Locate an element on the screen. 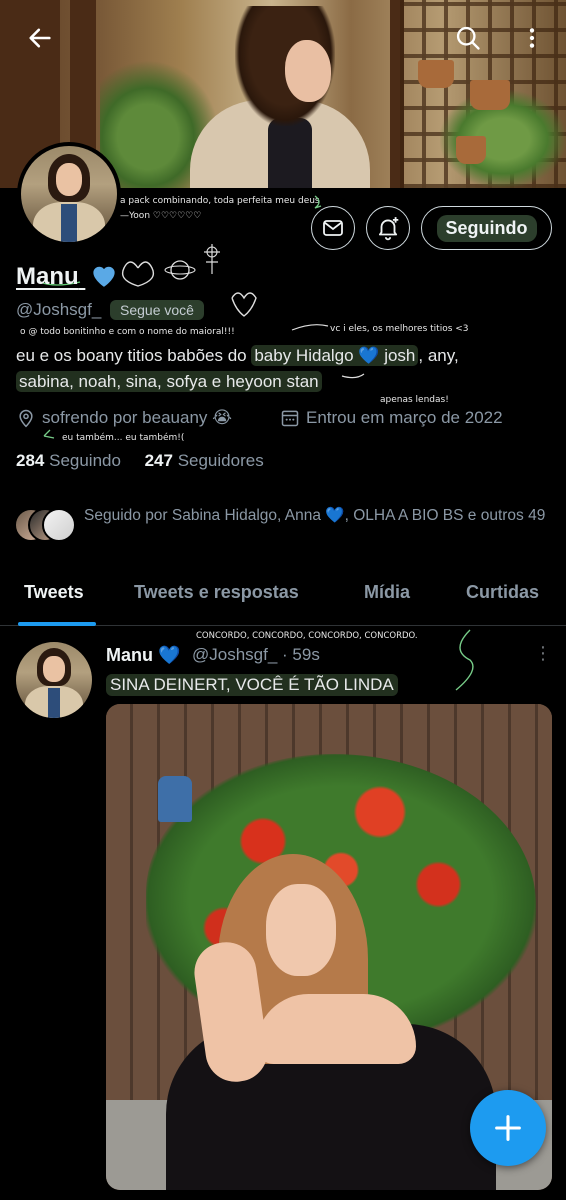 The width and height of the screenshot is (566, 1200). street-sign is located at coordinates (175, 799).